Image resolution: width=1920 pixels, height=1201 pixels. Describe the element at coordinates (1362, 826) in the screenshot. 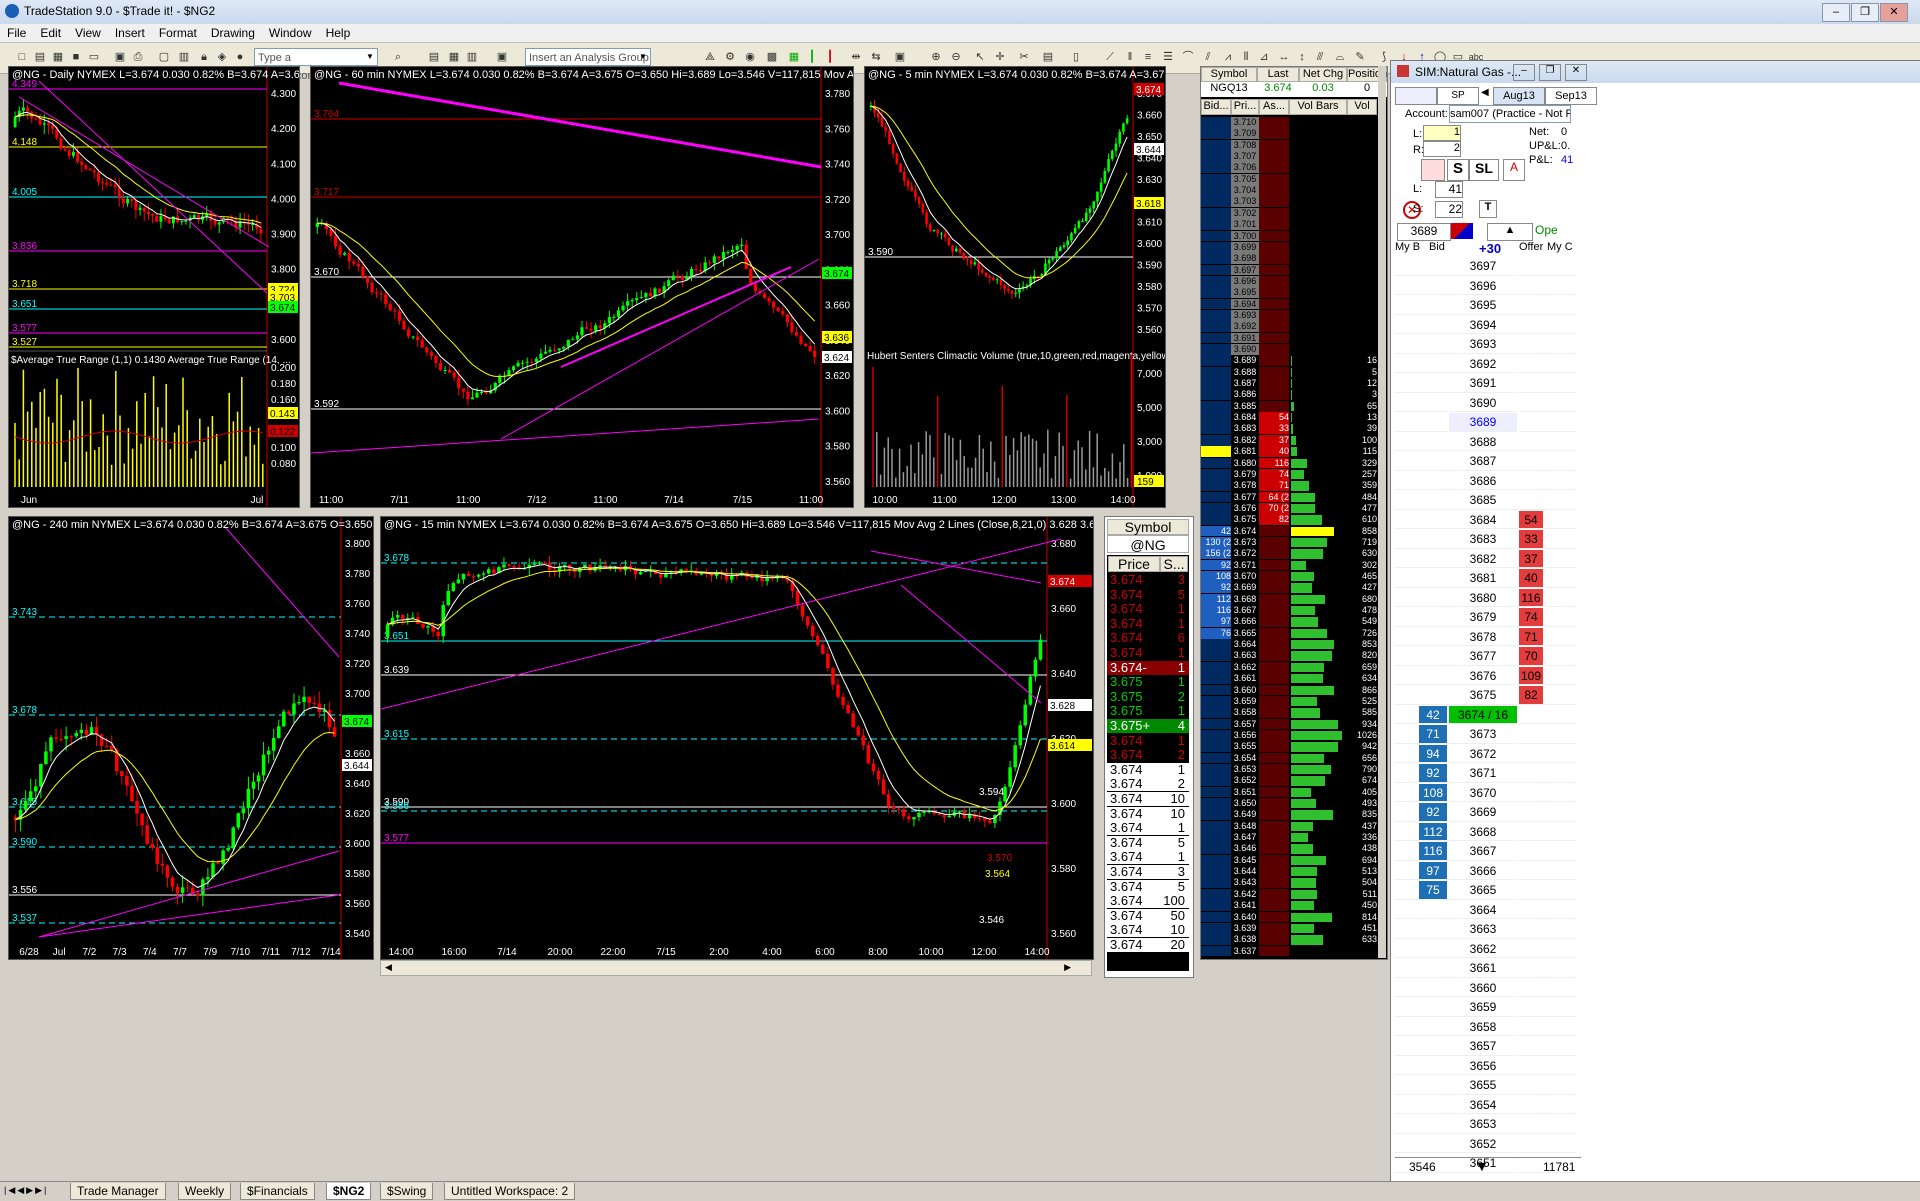

I see `ladder-volume-cell: 437` at that location.